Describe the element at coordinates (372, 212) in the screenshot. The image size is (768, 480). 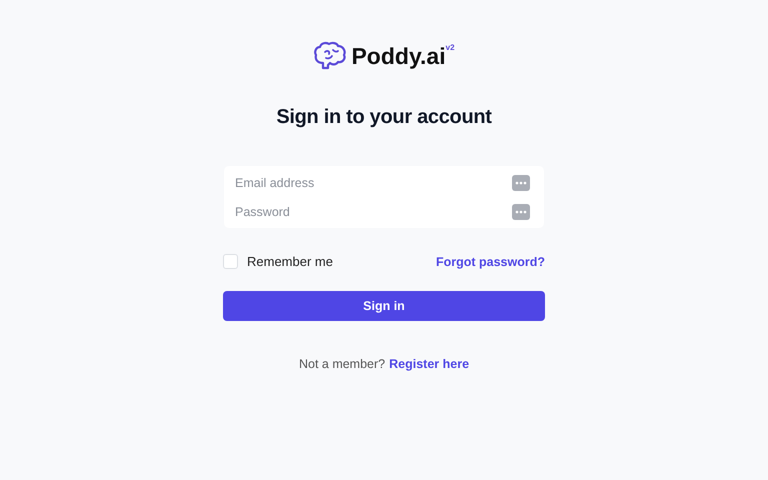
I see `input-field: Password` at that location.